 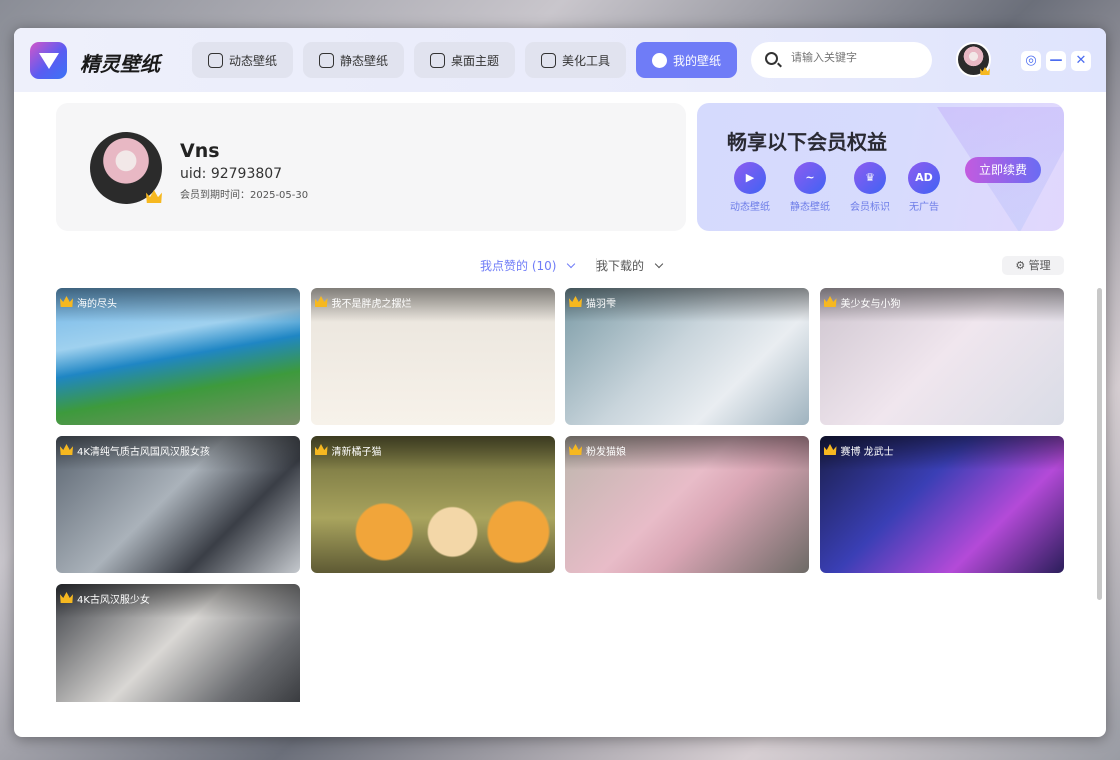 I want to click on settings-button: ◎, so click(x=1031, y=61).